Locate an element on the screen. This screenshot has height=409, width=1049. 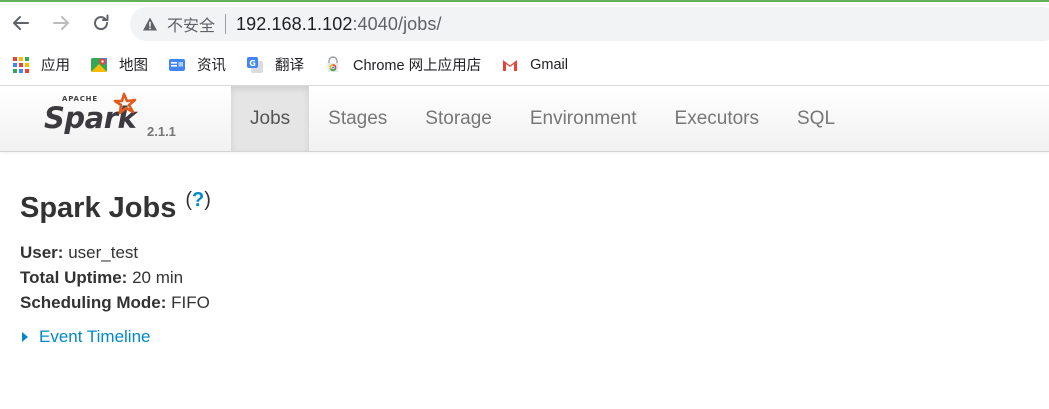
url-text: 192.168.1.102:4040/jobs/ is located at coordinates (339, 24).